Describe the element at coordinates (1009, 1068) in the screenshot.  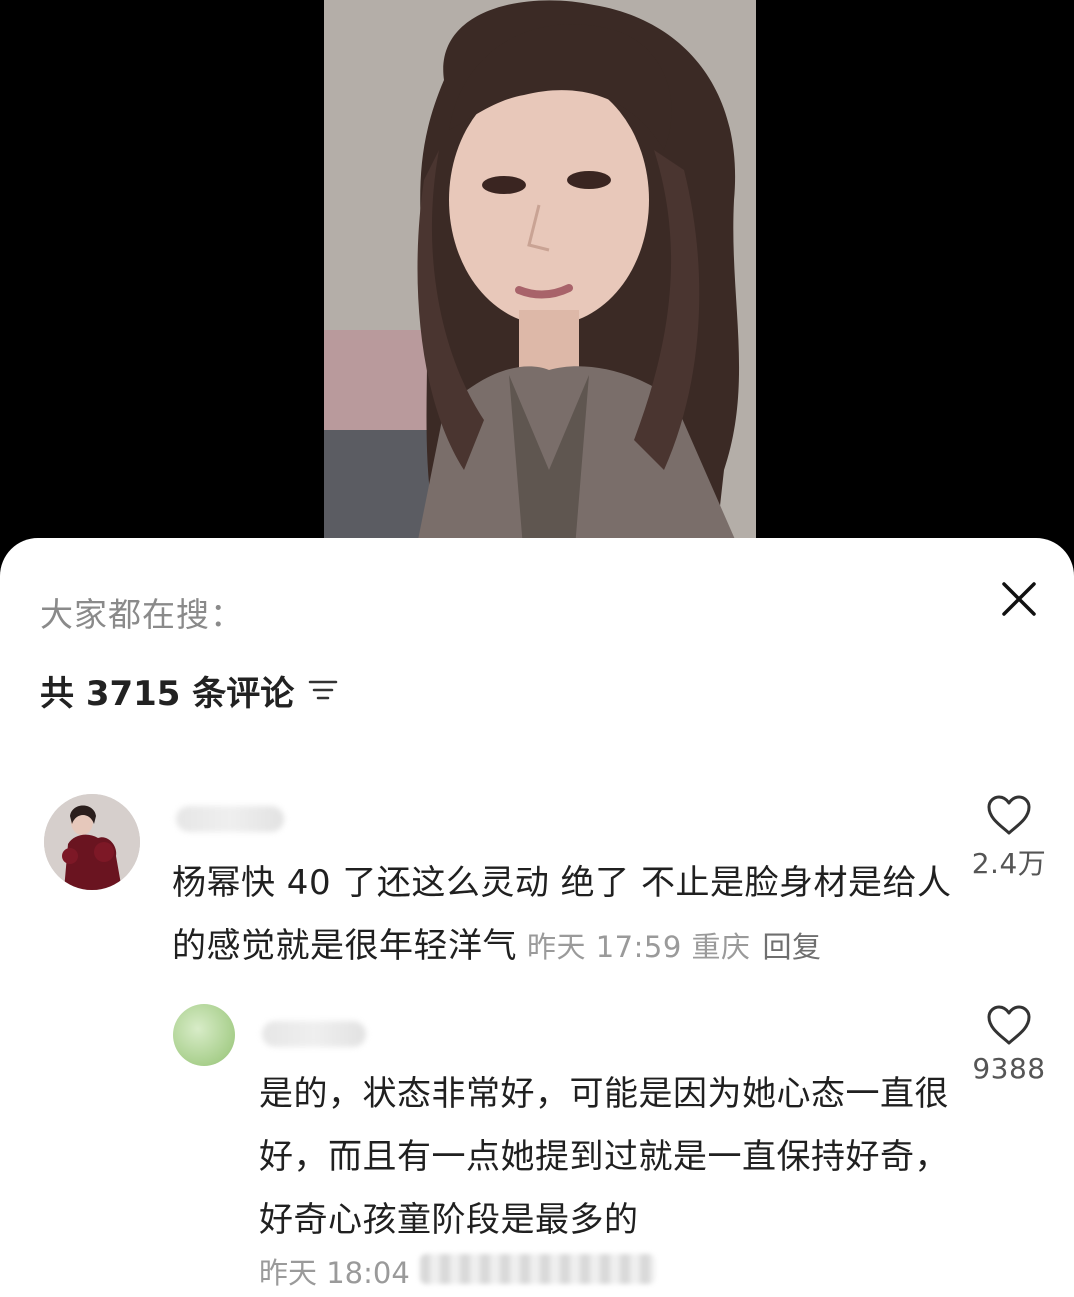
I see `like-count: 9388` at that location.